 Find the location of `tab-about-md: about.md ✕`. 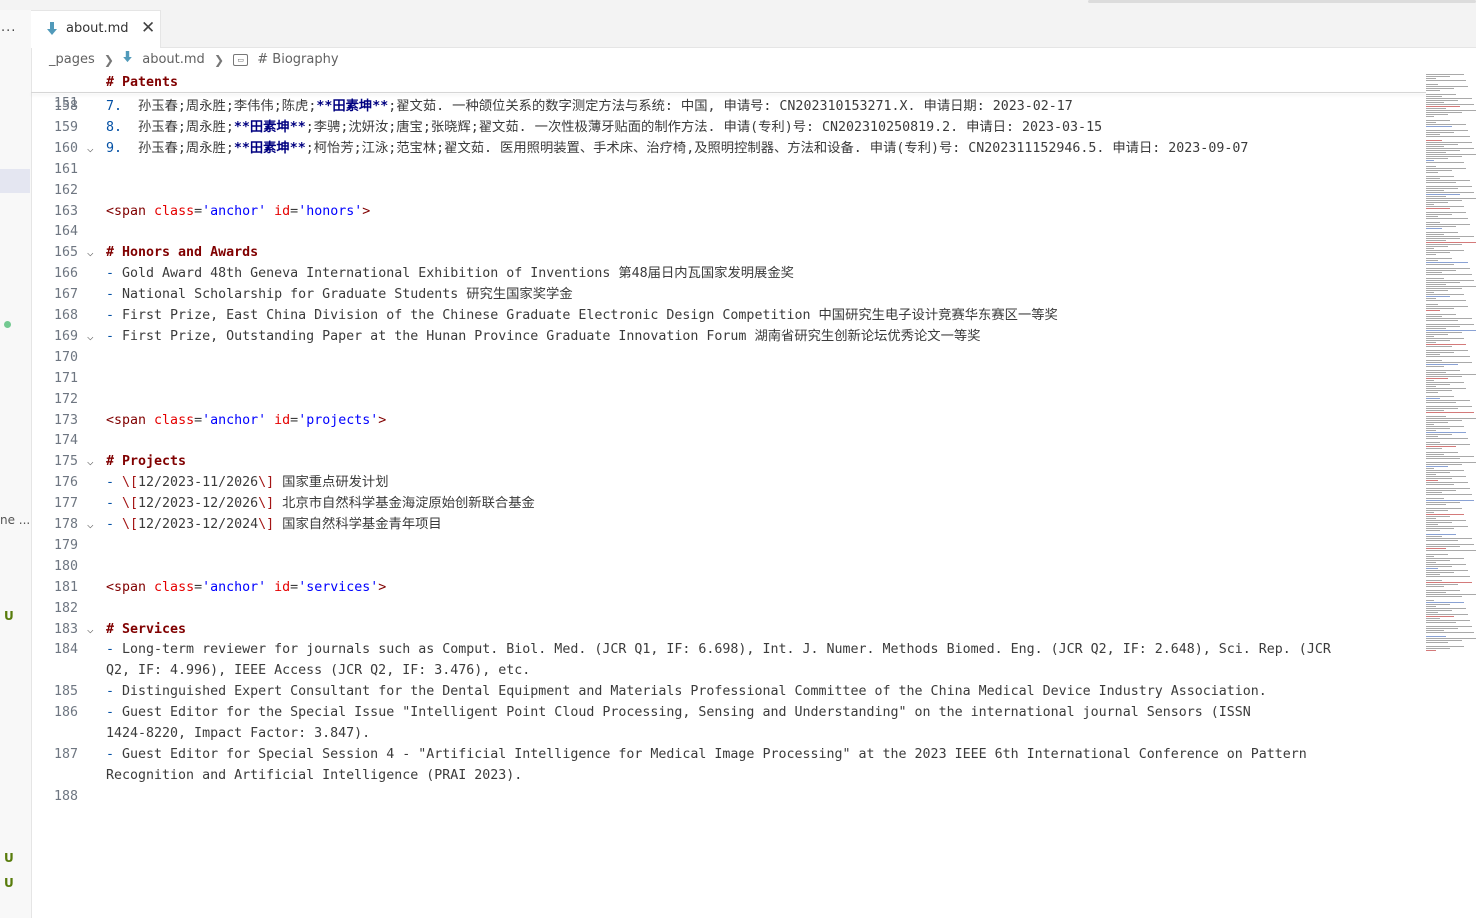

tab-about-md: about.md ✕ is located at coordinates (96, 29).